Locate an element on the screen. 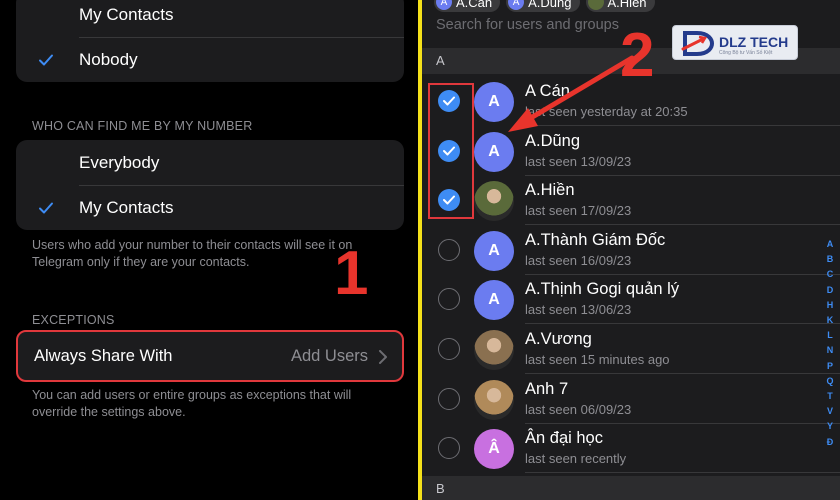 This screenshot has width=840, height=500. alphabet-index-letter: H is located at coordinates (830, 305).